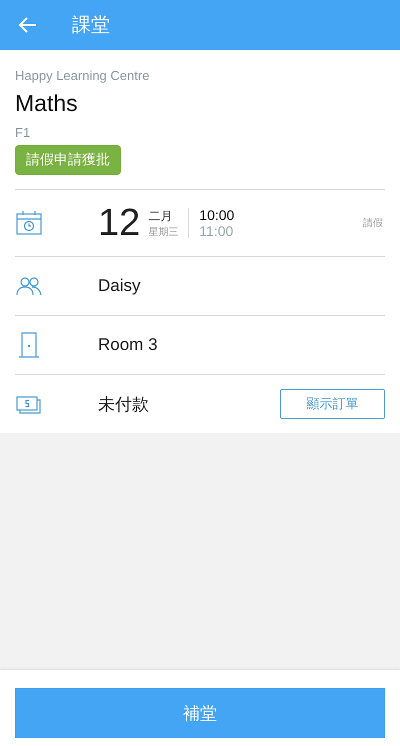  I want to click on room-name: Room 3, so click(128, 345).